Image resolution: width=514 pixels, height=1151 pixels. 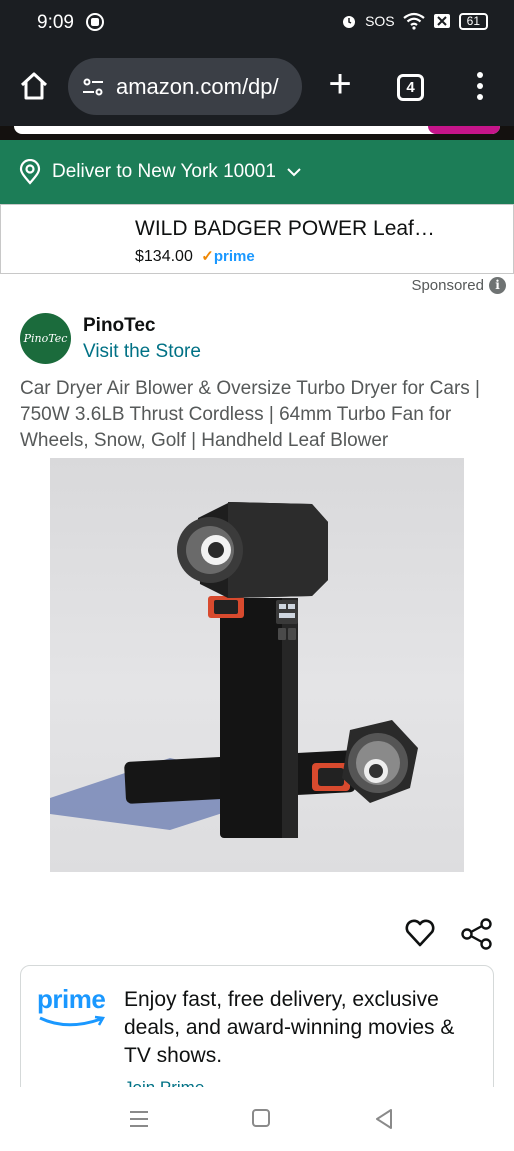 I want to click on address-bar: amazon.com/dp/, so click(x=185, y=86).